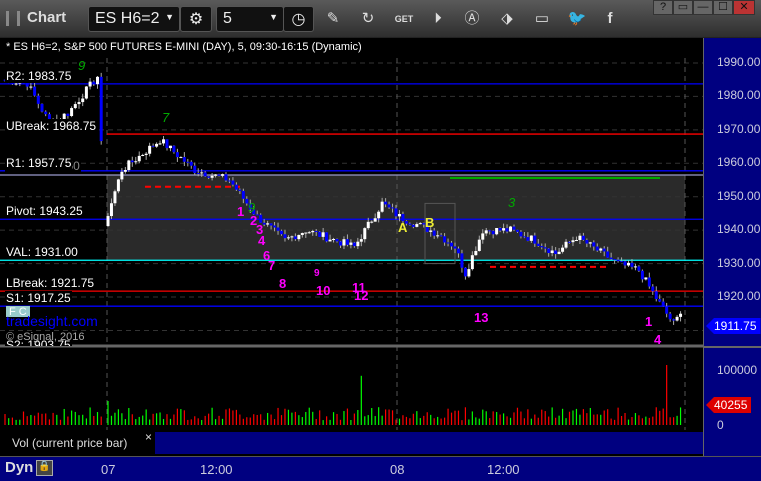  What do you see at coordinates (134, 19) in the screenshot?
I see `symbol-input: ES H6=2 ▼` at bounding box center [134, 19].